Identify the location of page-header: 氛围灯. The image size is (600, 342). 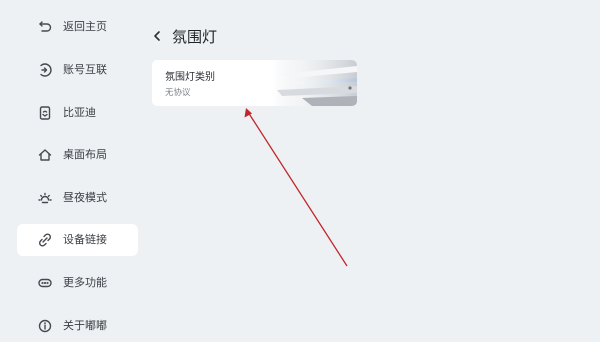
(183, 36).